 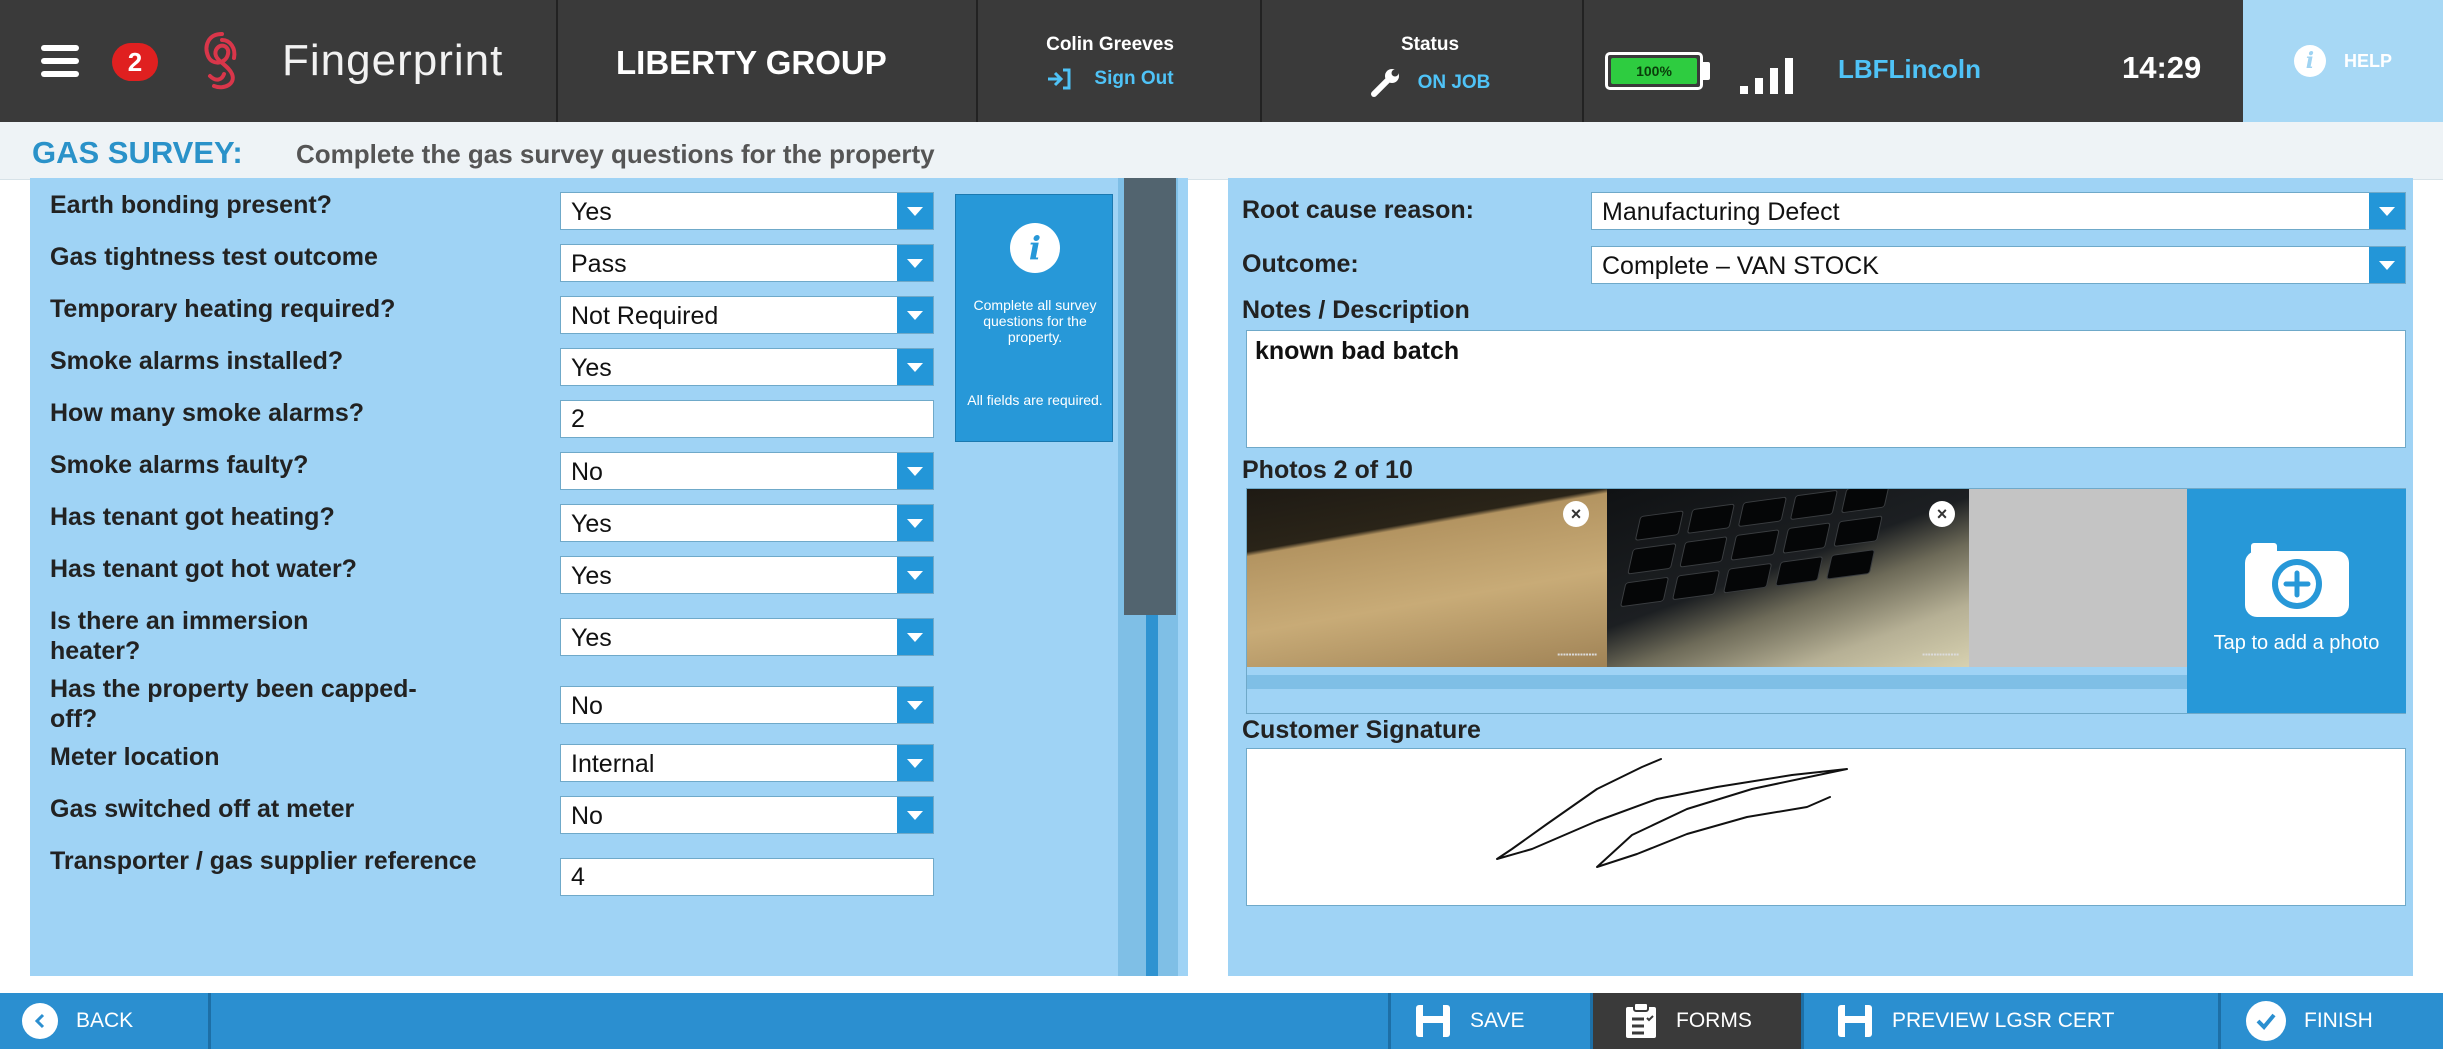 What do you see at coordinates (747, 419) in the screenshot?
I see `smoke-alarm-count-input: 2` at bounding box center [747, 419].